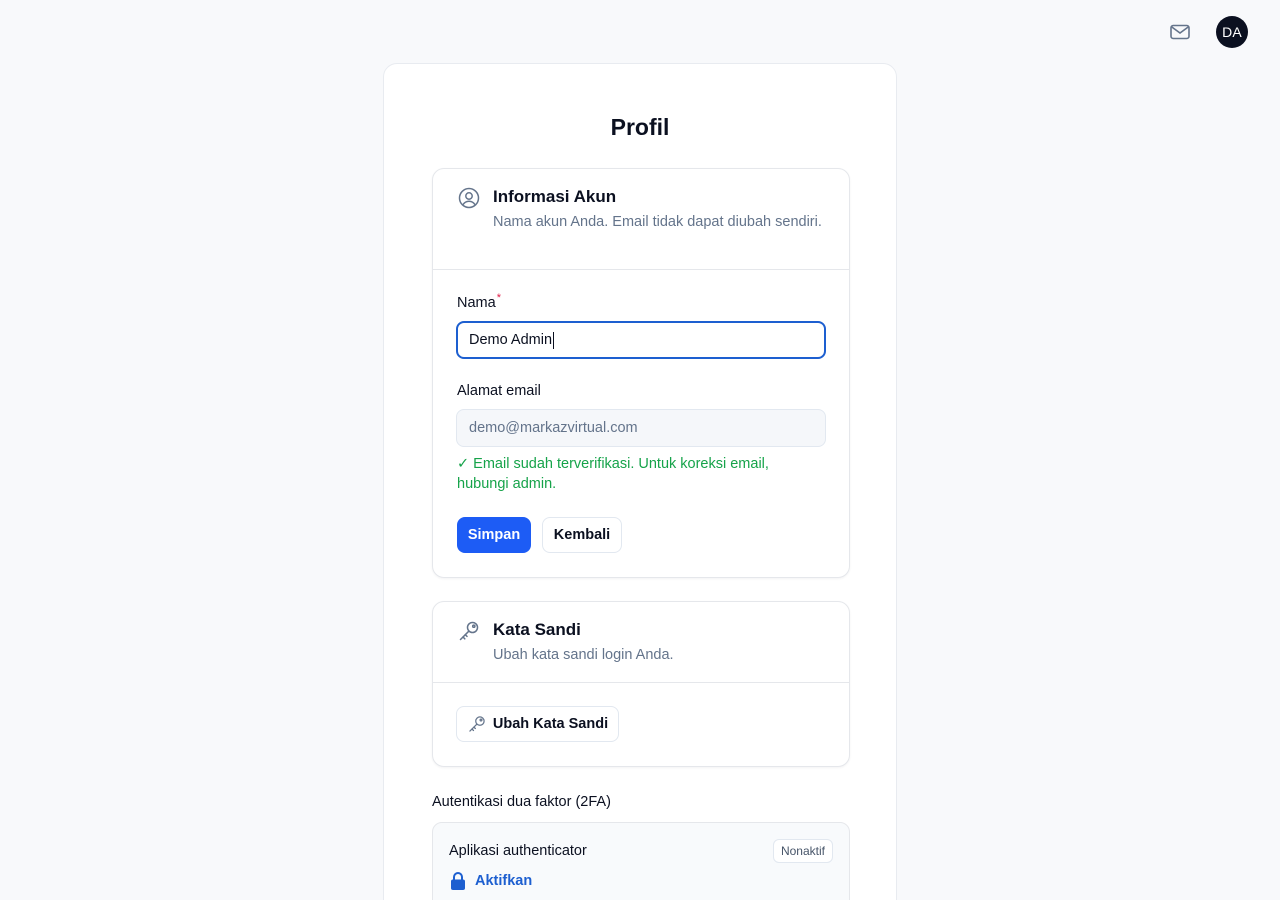 This screenshot has height=900, width=1280. What do you see at coordinates (802, 851) in the screenshot?
I see `status-badge: Nonaktif` at bounding box center [802, 851].